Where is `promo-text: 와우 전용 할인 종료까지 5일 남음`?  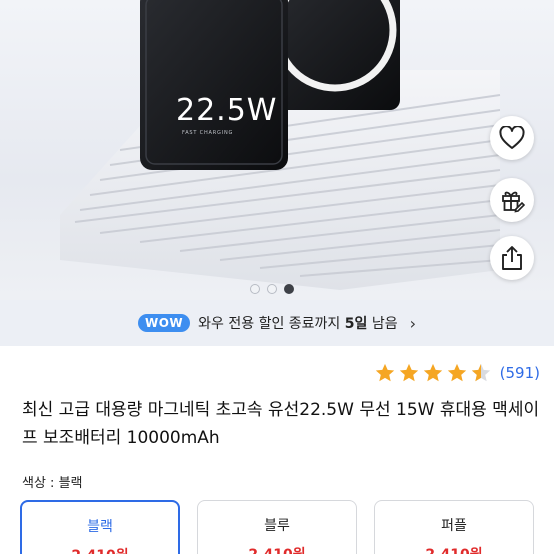
promo-text: 와우 전용 할인 종료까지 5일 남음 is located at coordinates (298, 324).